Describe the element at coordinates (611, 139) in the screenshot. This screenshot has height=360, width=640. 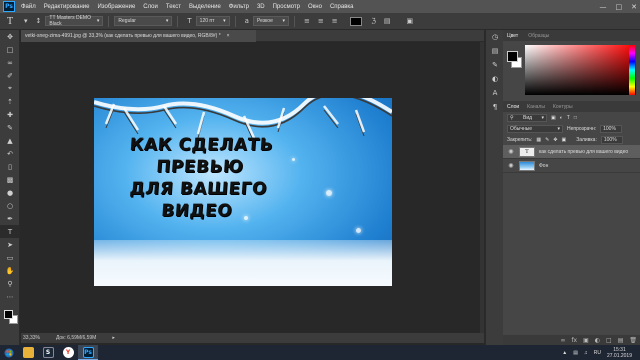
I see `fill-field: 100%` at that location.